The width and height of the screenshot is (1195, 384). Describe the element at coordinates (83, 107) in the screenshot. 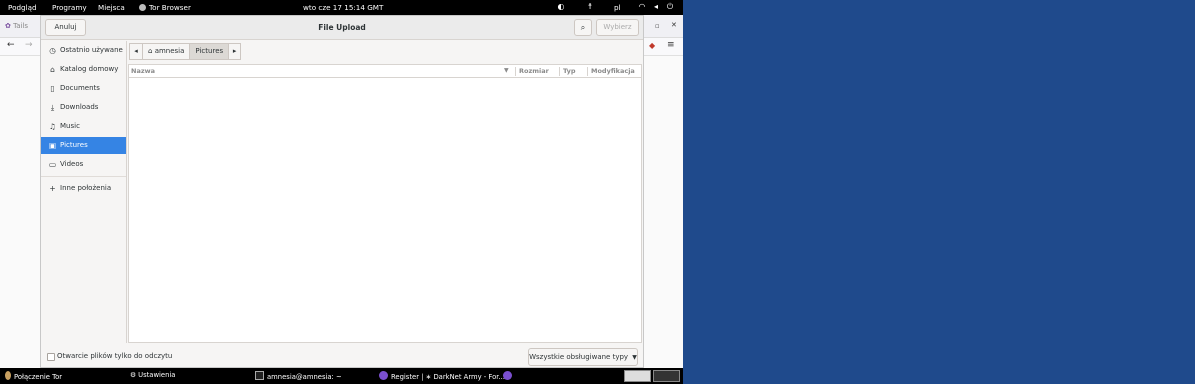

I see `sidebar-item-downloads: ⤓ Downloads` at that location.